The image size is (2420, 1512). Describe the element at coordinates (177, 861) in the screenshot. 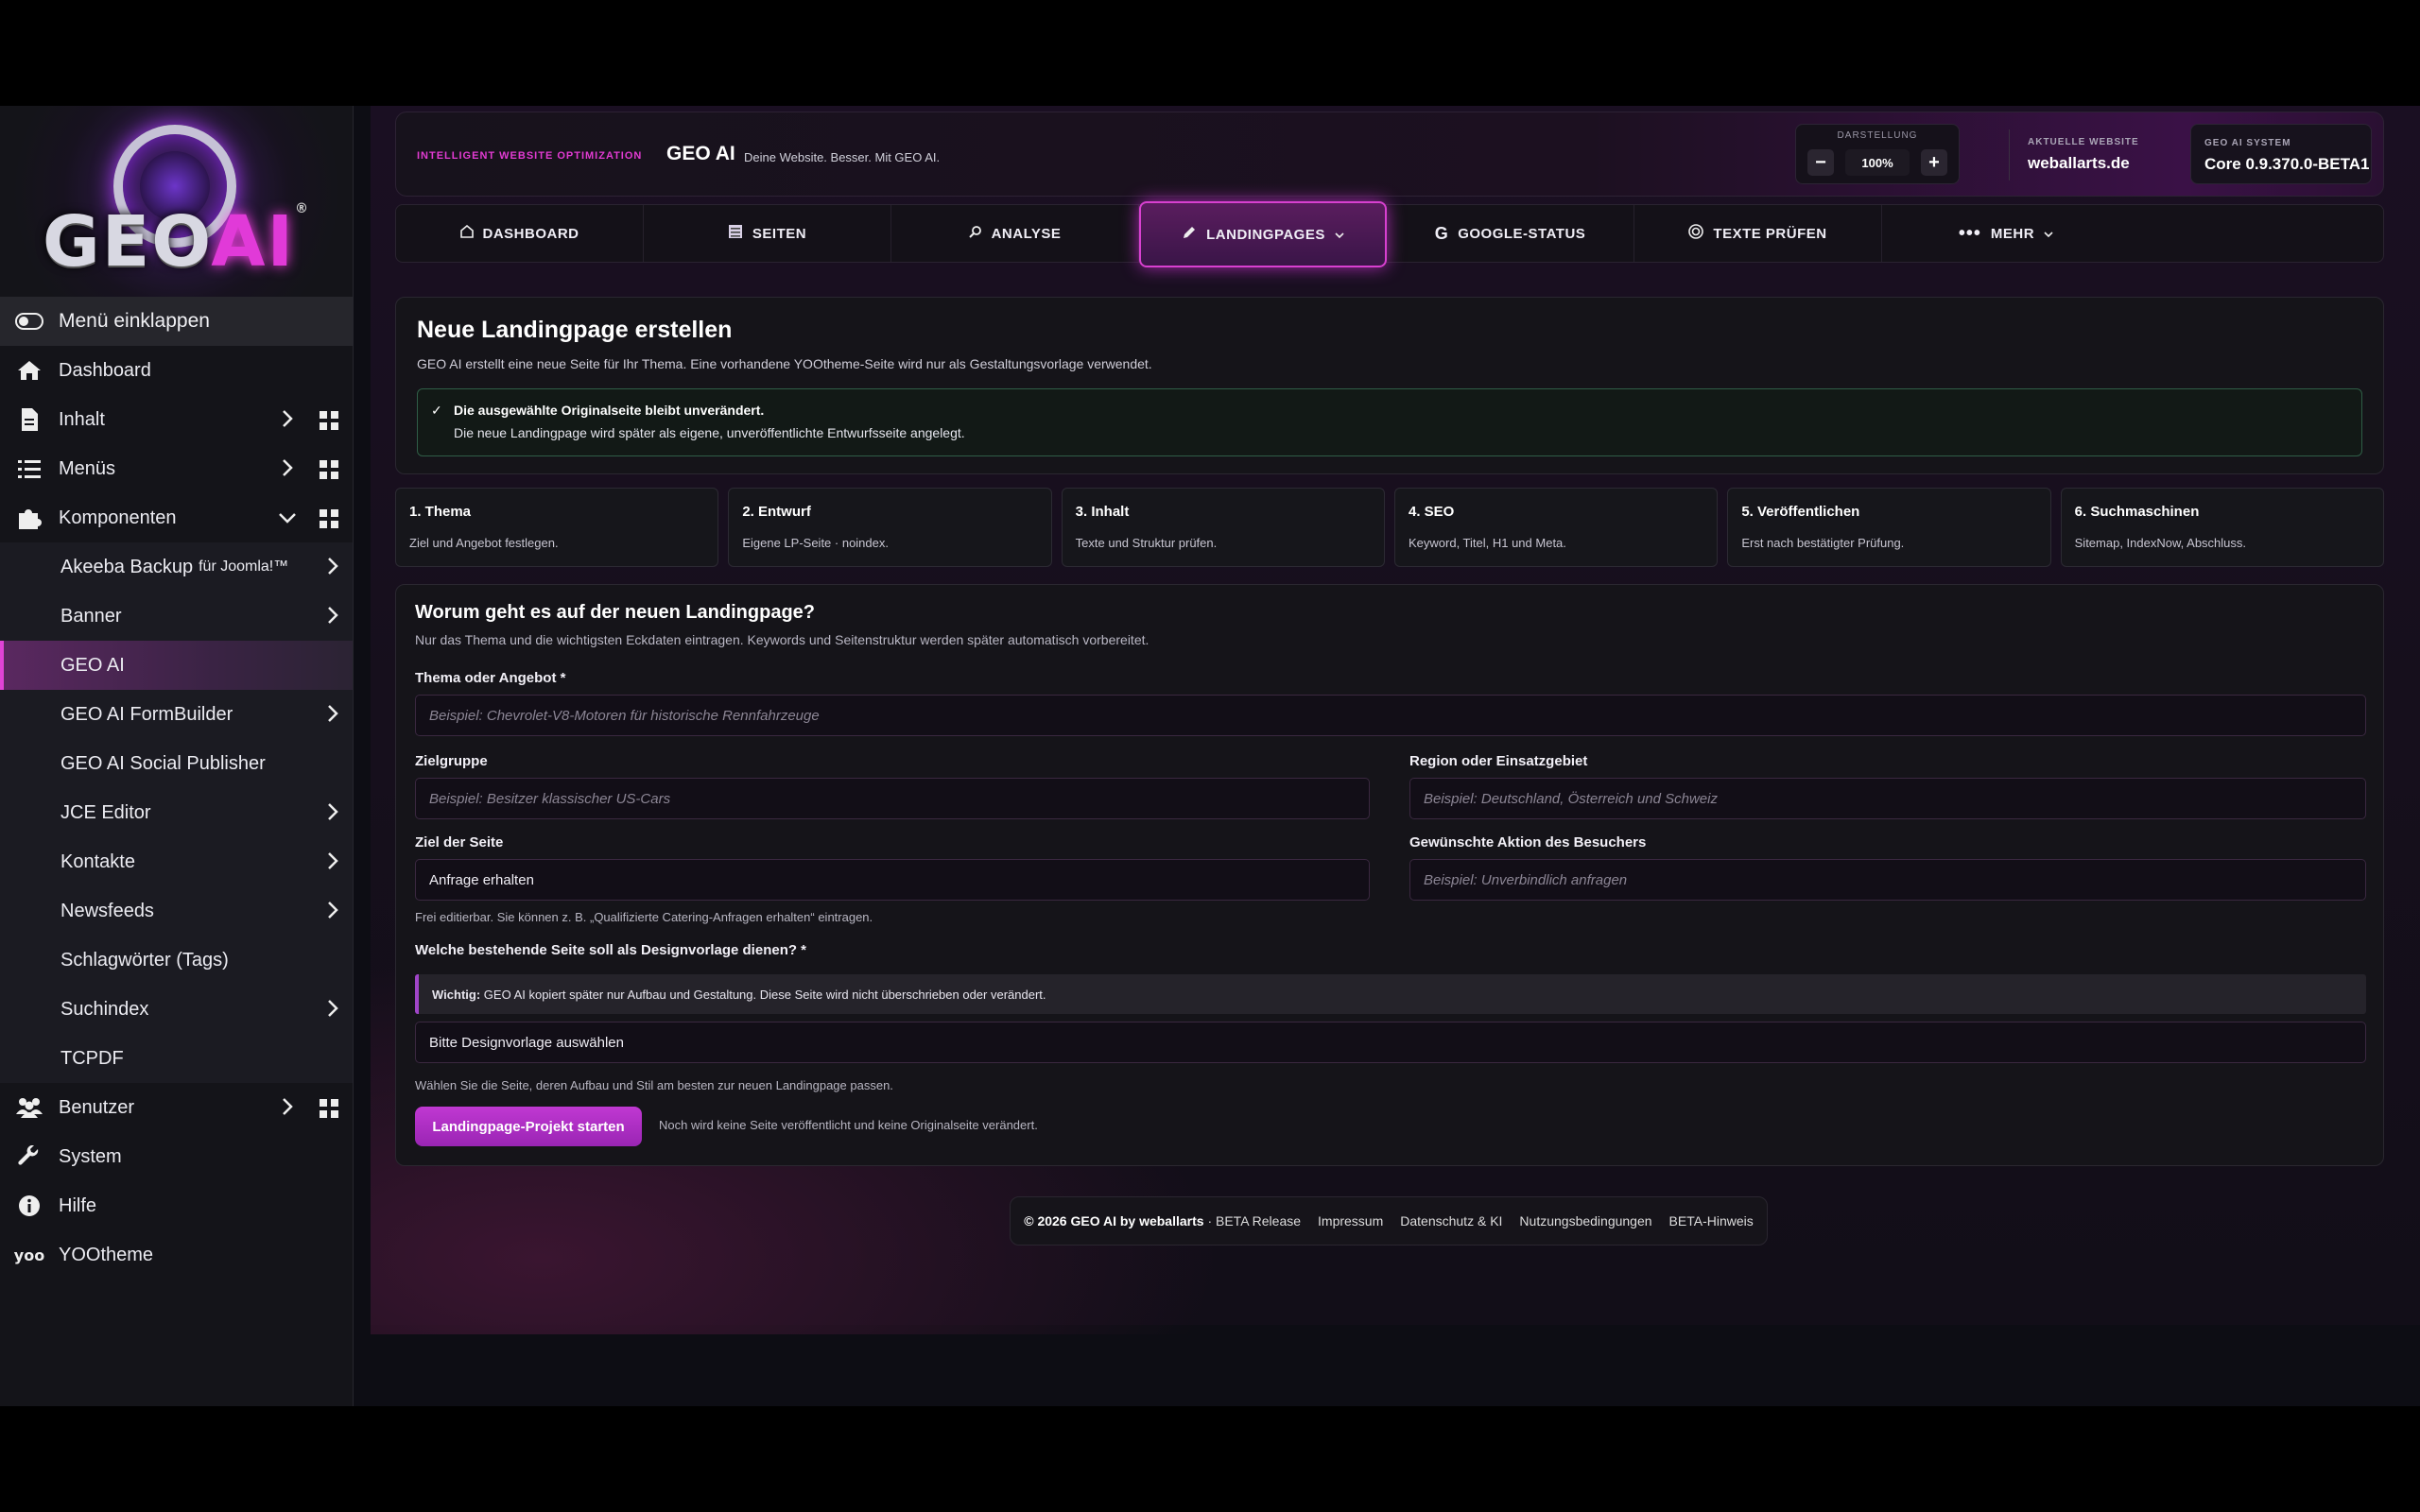

I see `sidebar-item-kontakte: Kontakte` at that location.